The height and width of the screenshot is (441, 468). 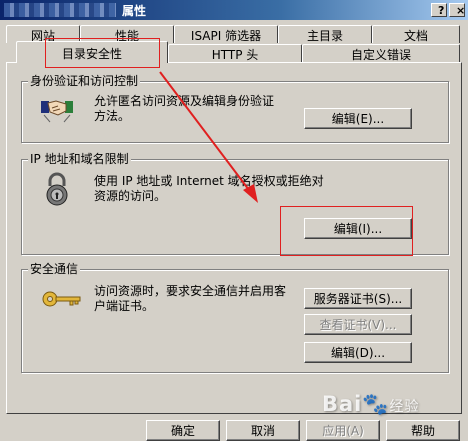 What do you see at coordinates (423, 430) in the screenshot?
I see `help-button: 帮助` at bounding box center [423, 430].